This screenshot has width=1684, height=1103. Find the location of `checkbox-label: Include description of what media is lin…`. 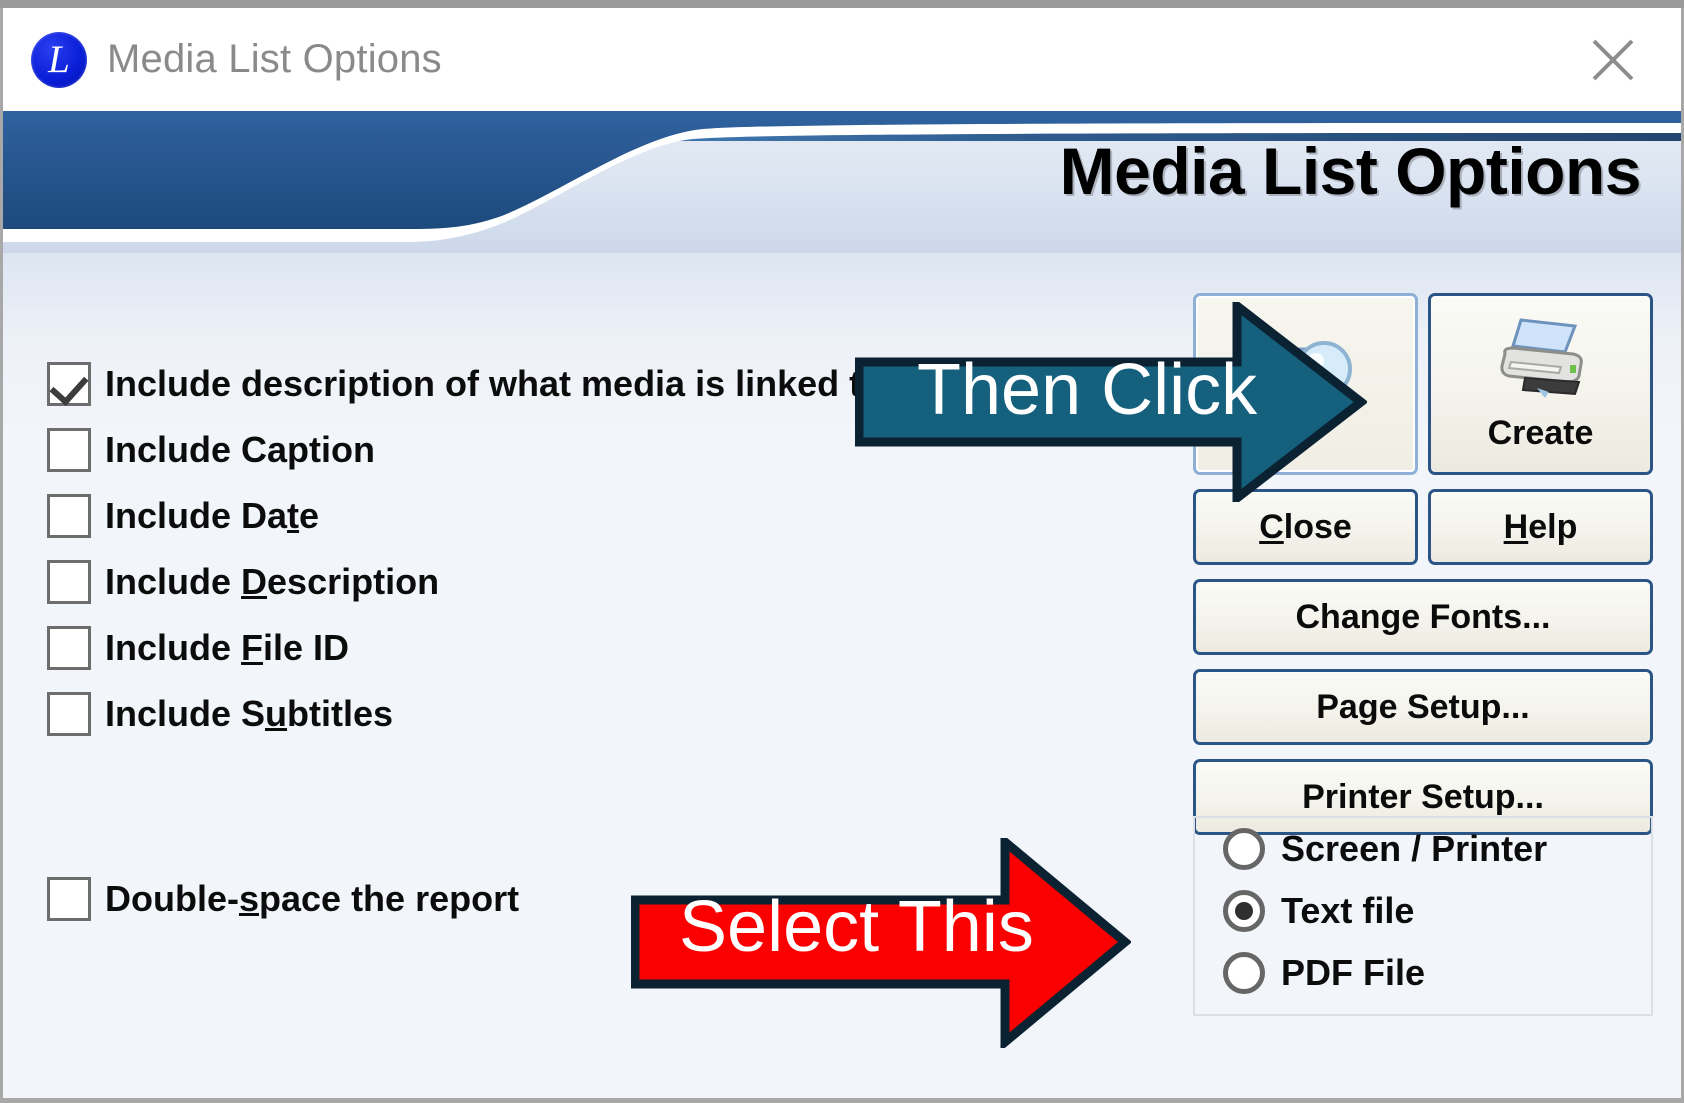

checkbox-label: Include description of what media is lin… is located at coordinates (494, 383).